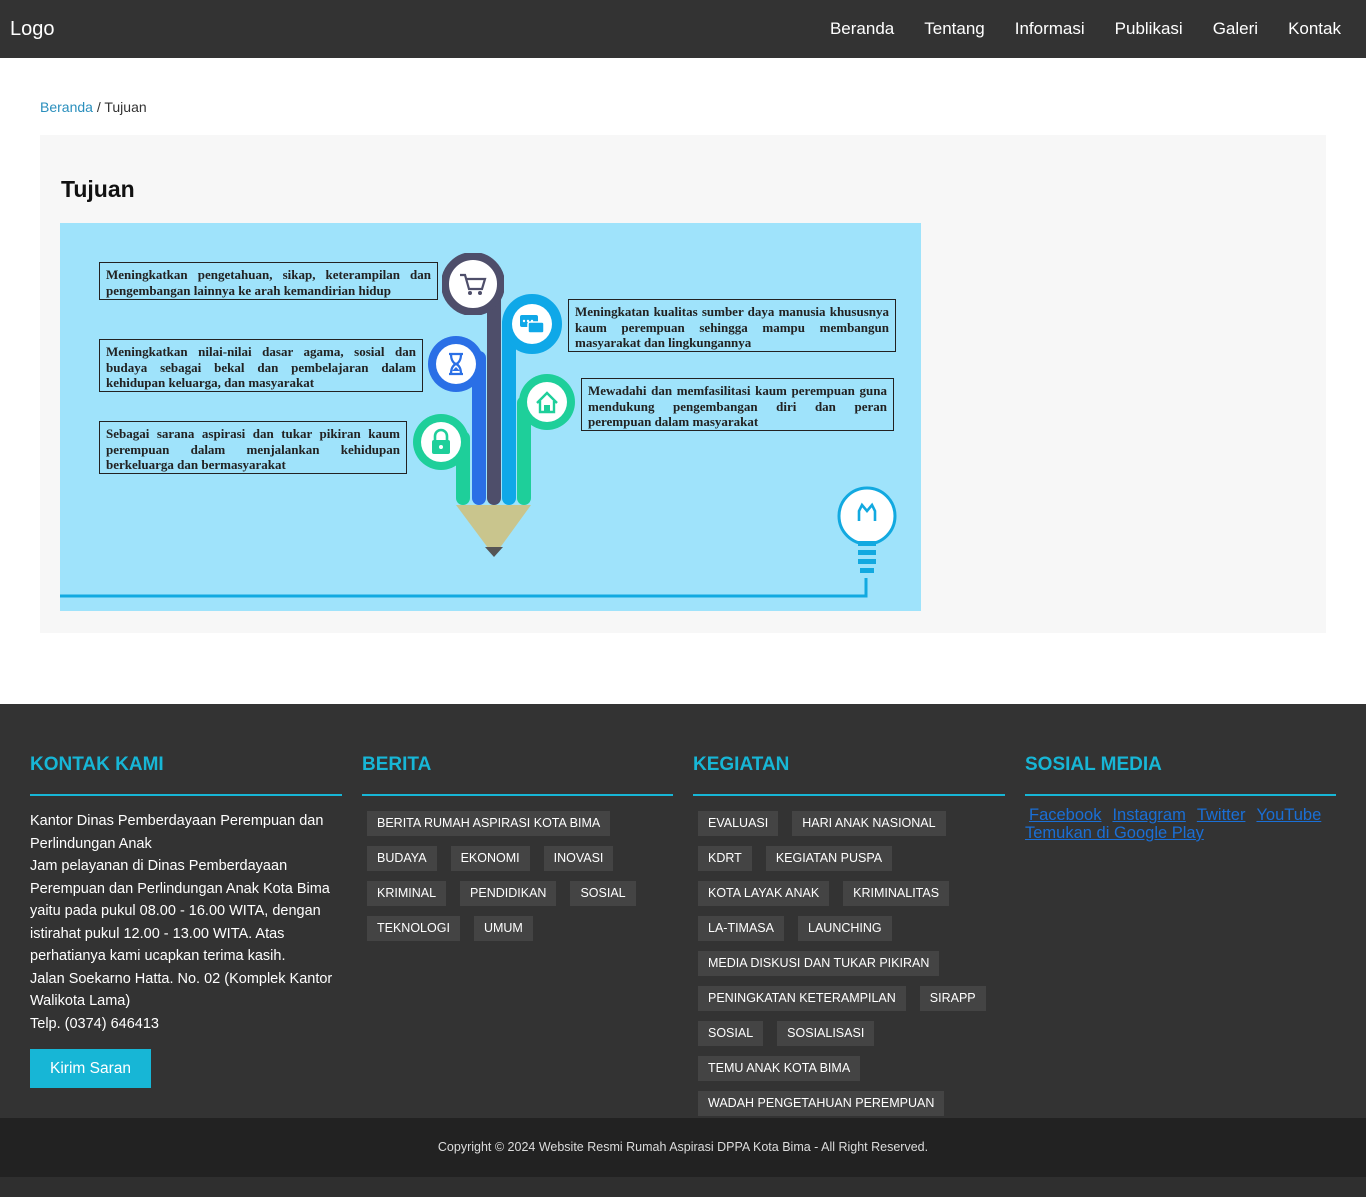 The width and height of the screenshot is (1366, 1197). Describe the element at coordinates (517, 775) in the screenshot. I see `berita-heading: BERITA` at that location.